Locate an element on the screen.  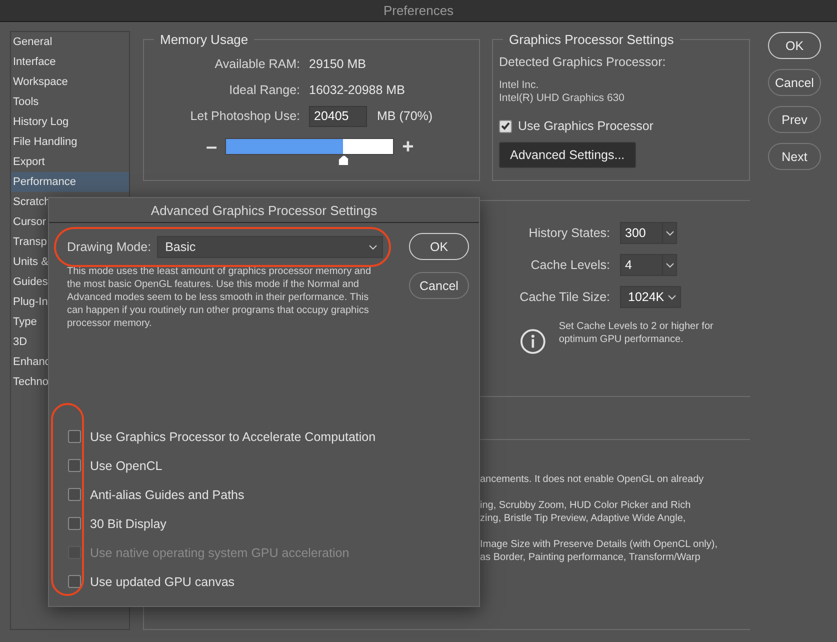
info-icon is located at coordinates (533, 341).